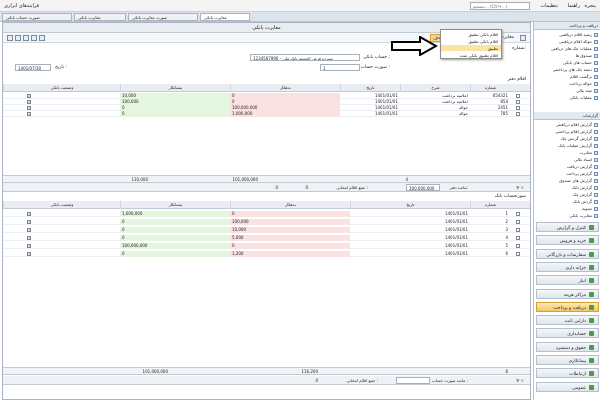  I want to click on sidebar-item: عملیات چک های دریافتی, so click(567, 49).